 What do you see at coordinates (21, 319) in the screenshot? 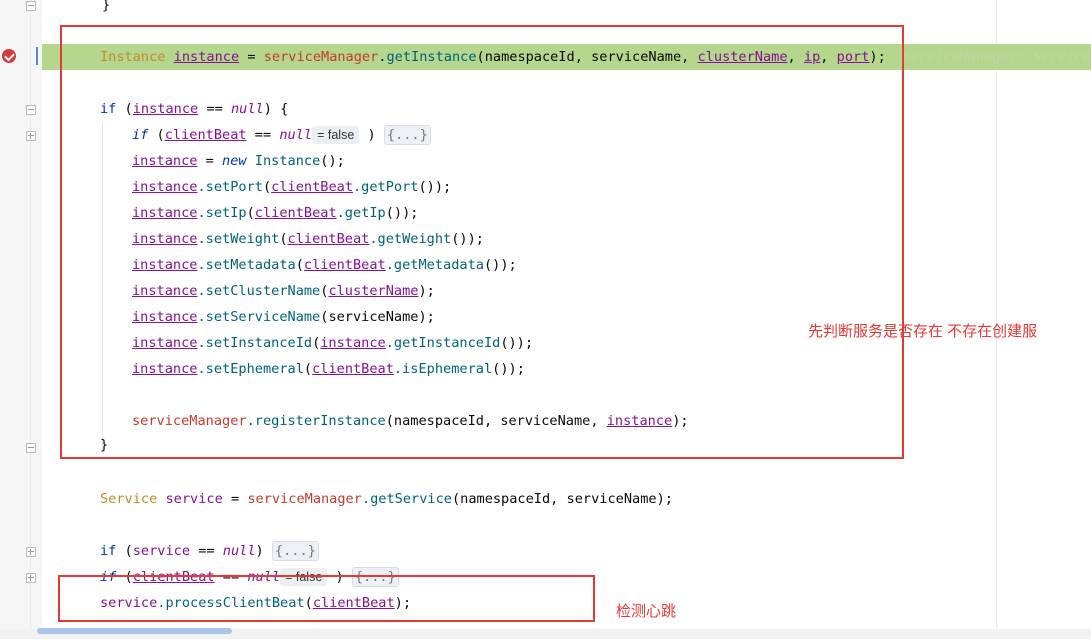
I see `editor-gutter` at bounding box center [21, 319].